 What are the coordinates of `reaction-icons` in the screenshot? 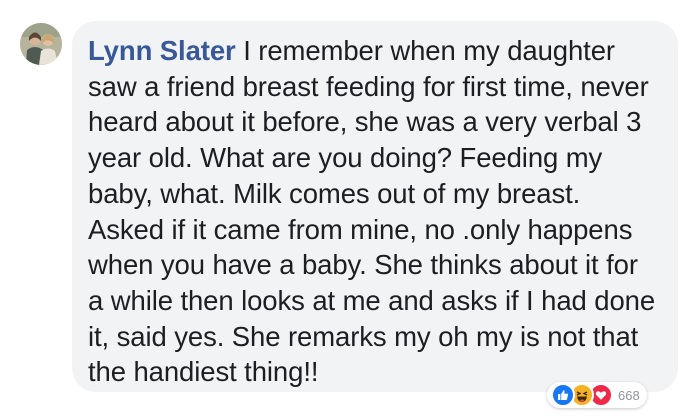 It's located at (582, 395).